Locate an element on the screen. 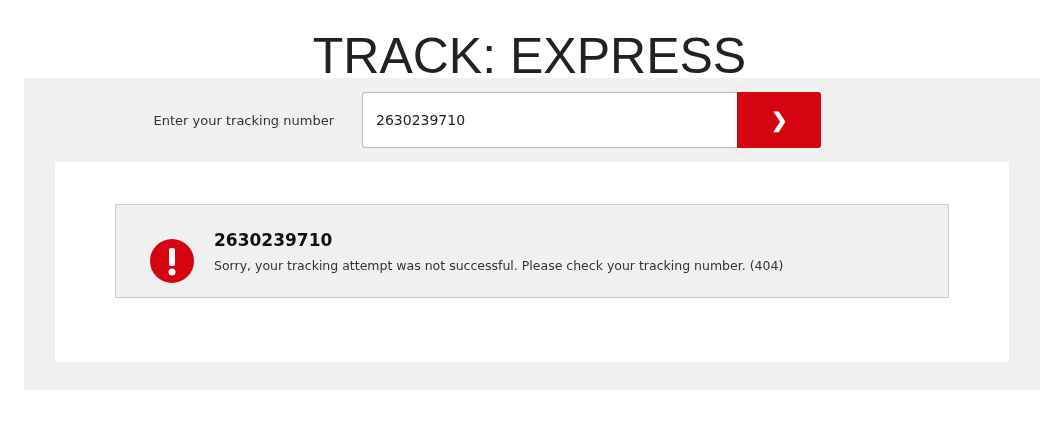  page-title: TRACK: EXPRESS is located at coordinates (529, 52).